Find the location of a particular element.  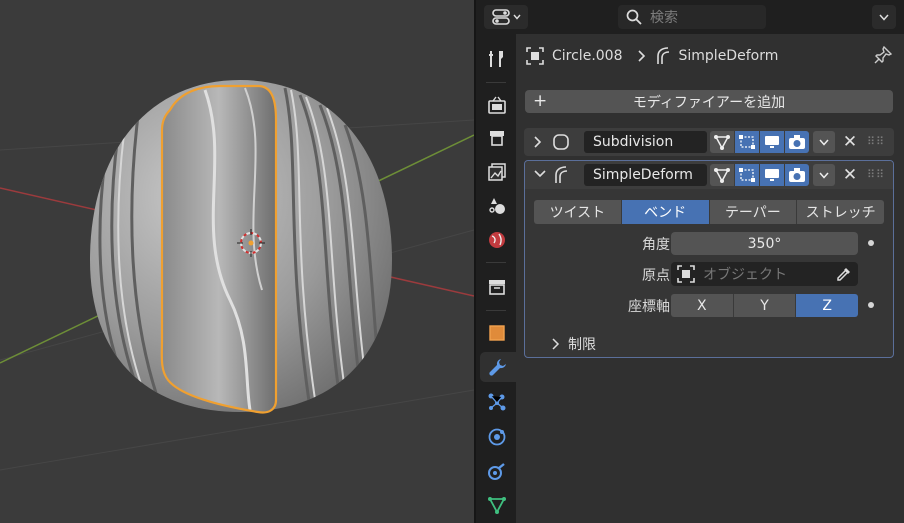

tab-constraints is located at coordinates (497, 471).